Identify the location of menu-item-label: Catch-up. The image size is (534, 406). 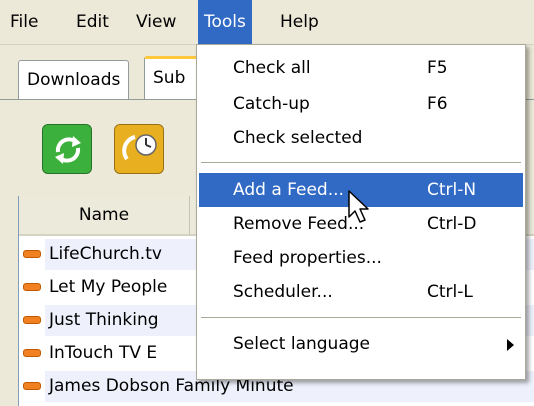
(271, 104).